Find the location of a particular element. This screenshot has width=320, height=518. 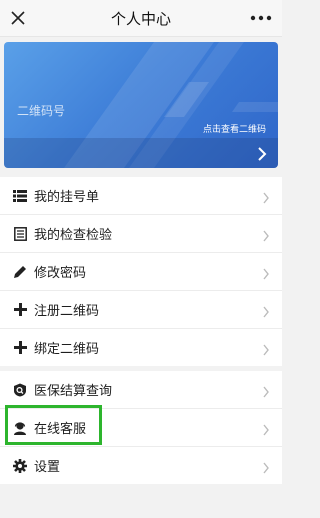

top-bar: 个人中心 is located at coordinates (141, 18).